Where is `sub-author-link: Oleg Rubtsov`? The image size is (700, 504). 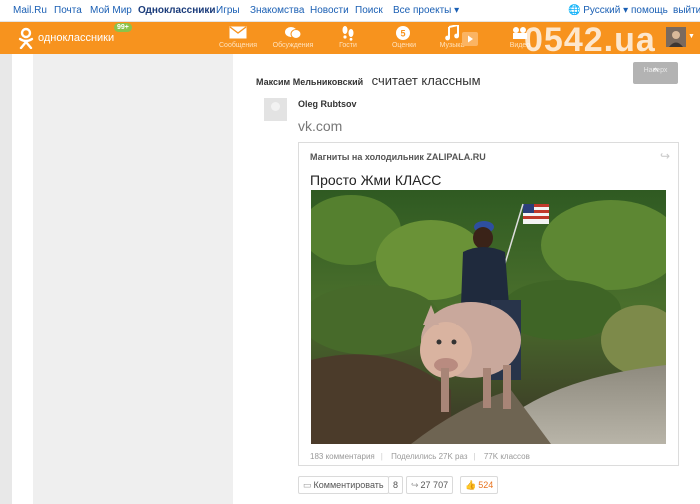
sub-author-link: Oleg Rubtsov is located at coordinates (327, 104).